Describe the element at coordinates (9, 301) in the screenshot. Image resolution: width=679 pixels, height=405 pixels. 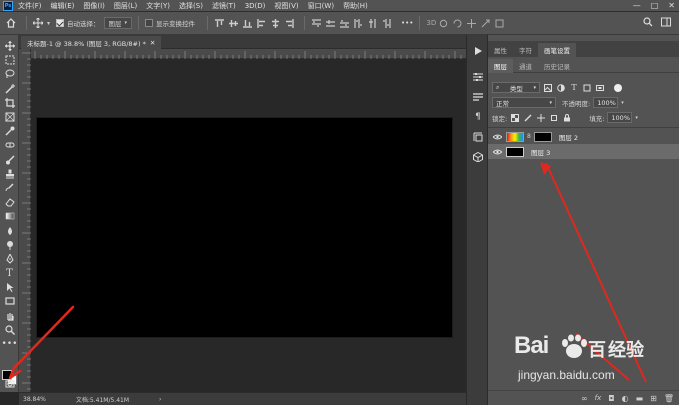
I see `rectangle-tool-icon` at that location.